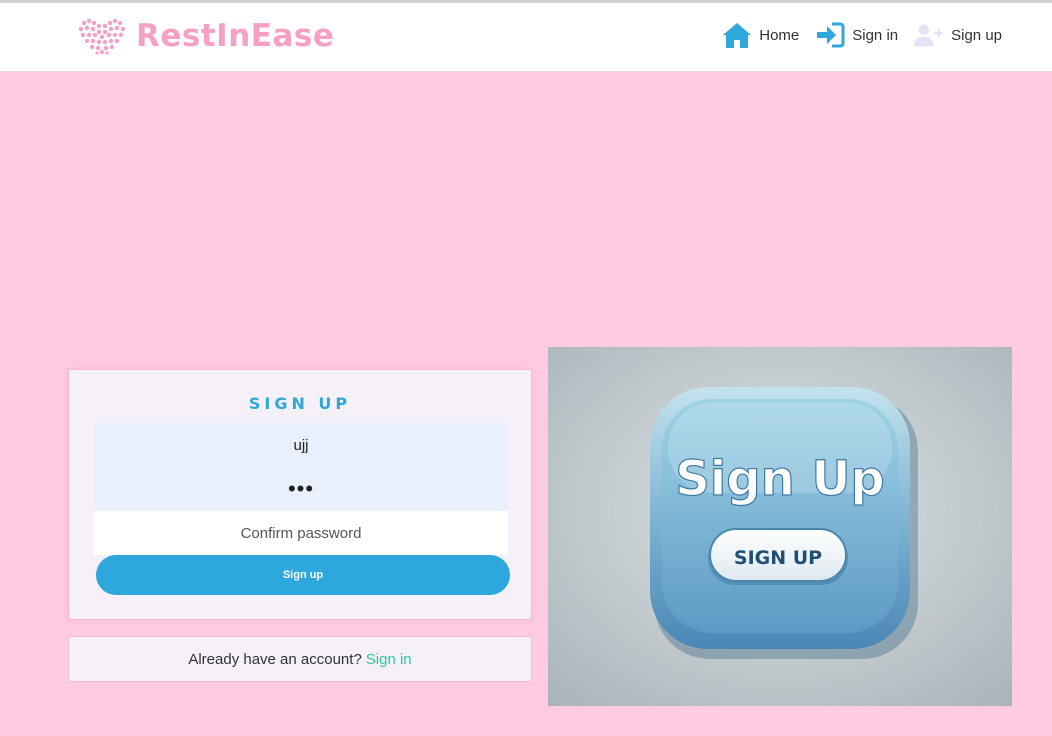 The width and height of the screenshot is (1052, 736). What do you see at coordinates (875, 35) in the screenshot?
I see `nav-signin-label: Sign in` at bounding box center [875, 35].